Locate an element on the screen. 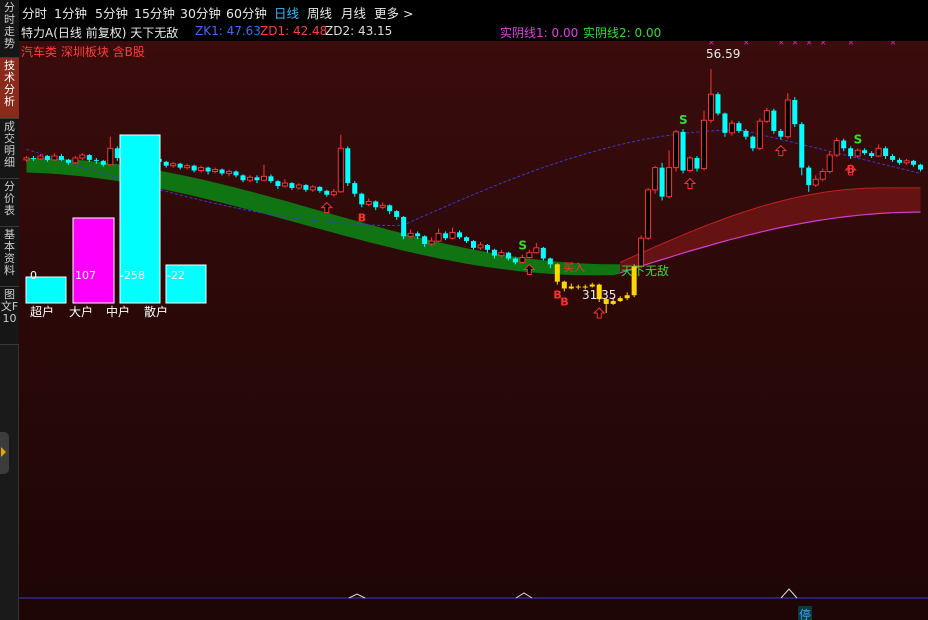  bar-label-retail: 散户 is located at coordinates (156, 312).